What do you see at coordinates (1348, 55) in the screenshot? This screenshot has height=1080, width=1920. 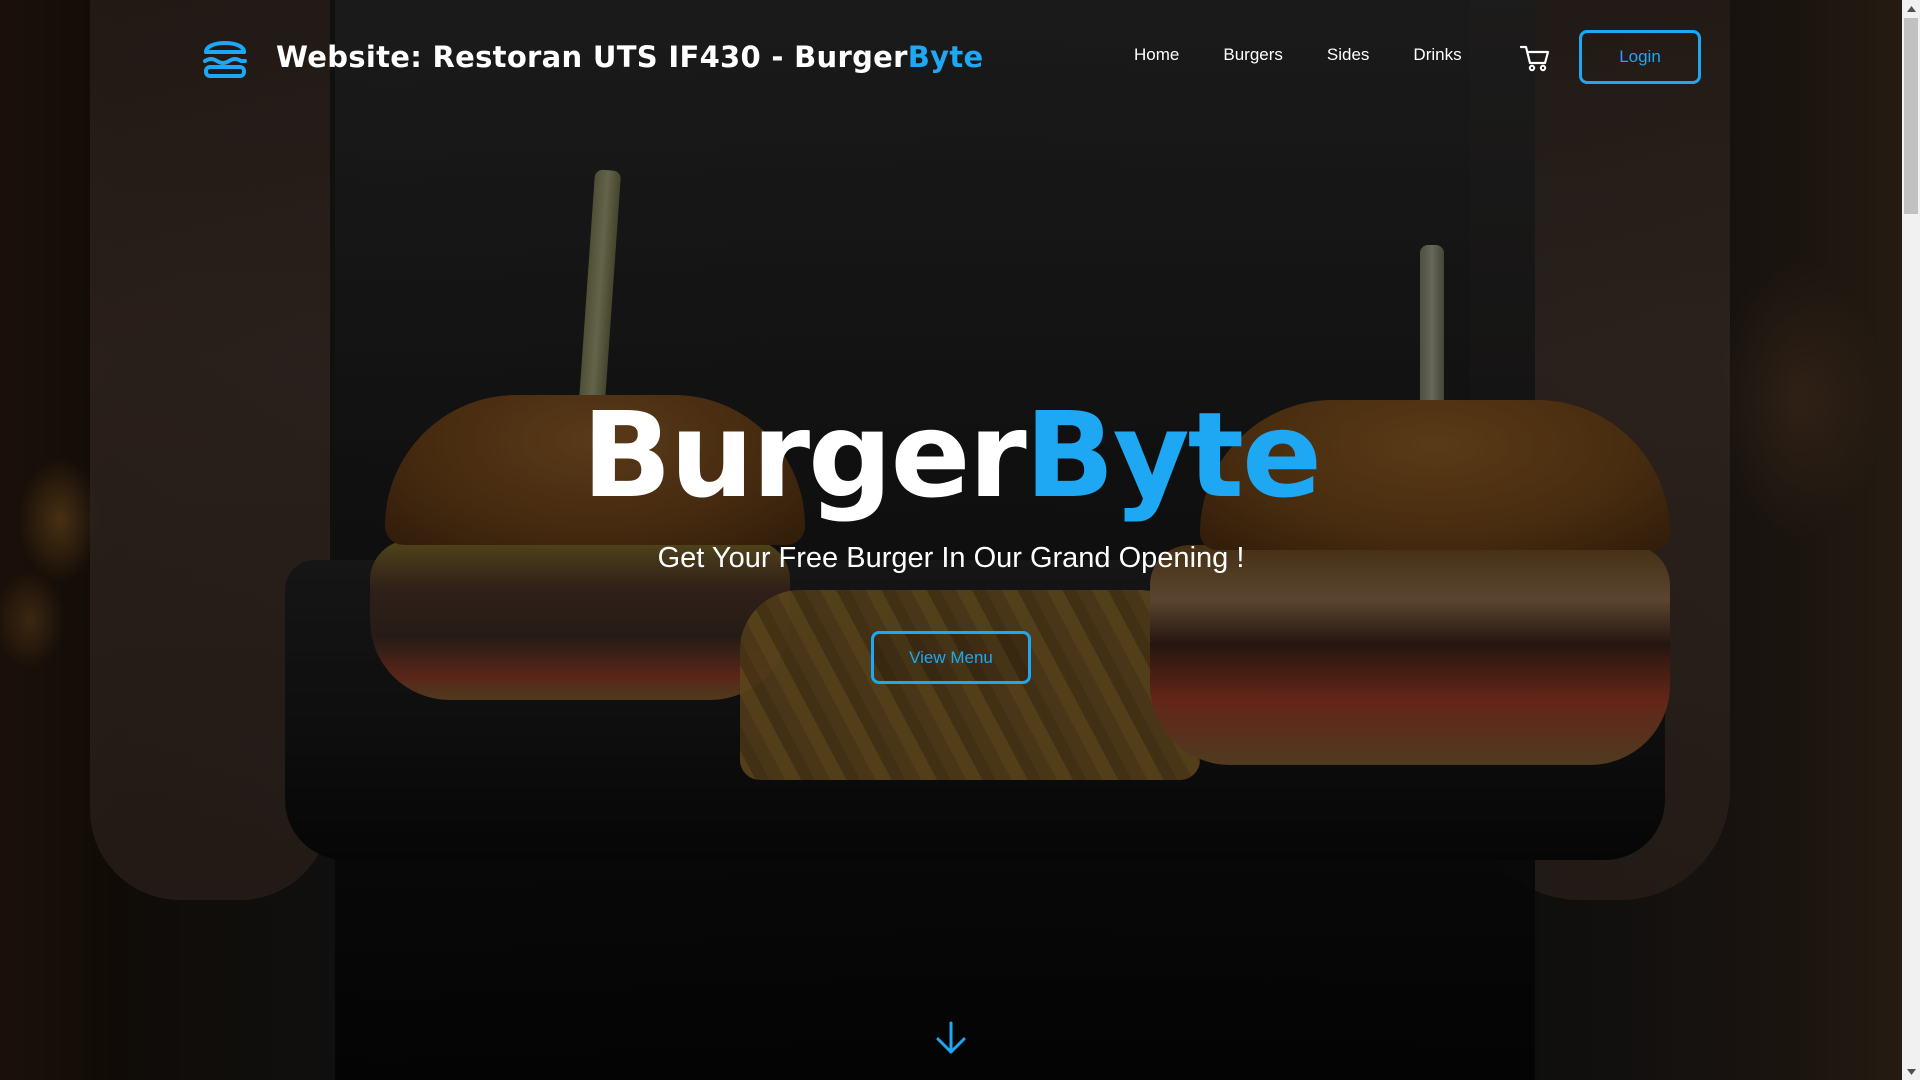 I see `nav-link-sides: Sides` at bounding box center [1348, 55].